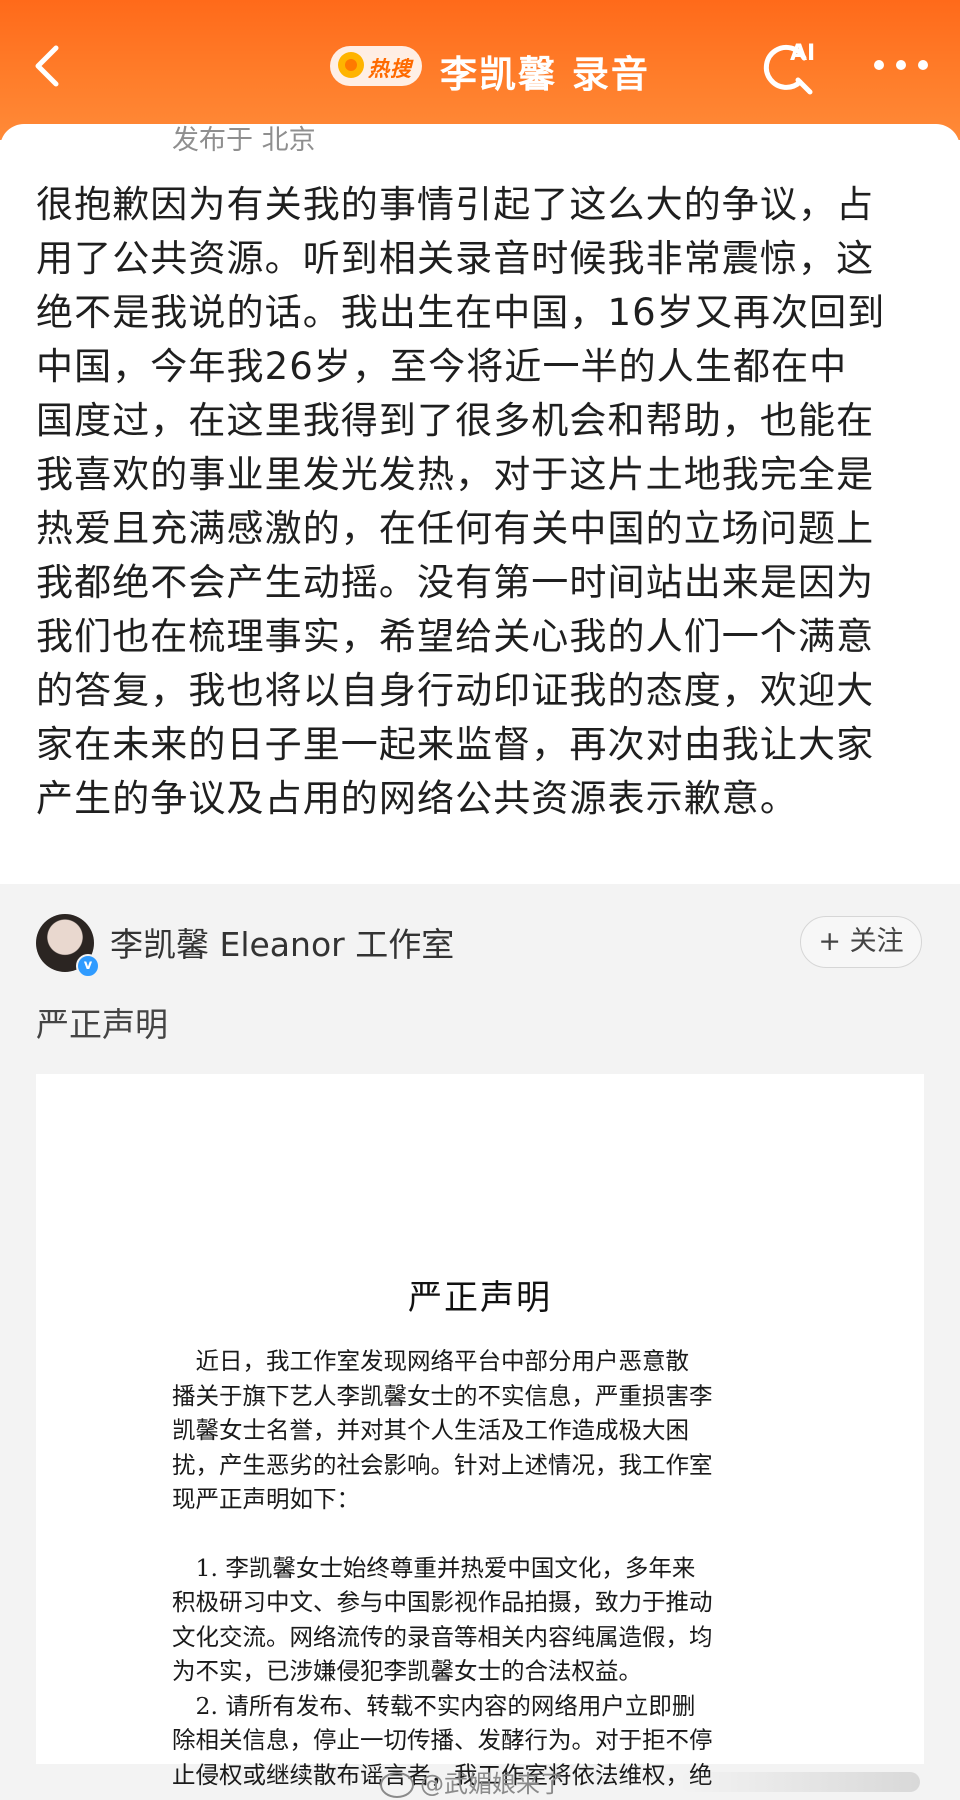  I want to click on verified-badge-icon: v, so click(88, 966).